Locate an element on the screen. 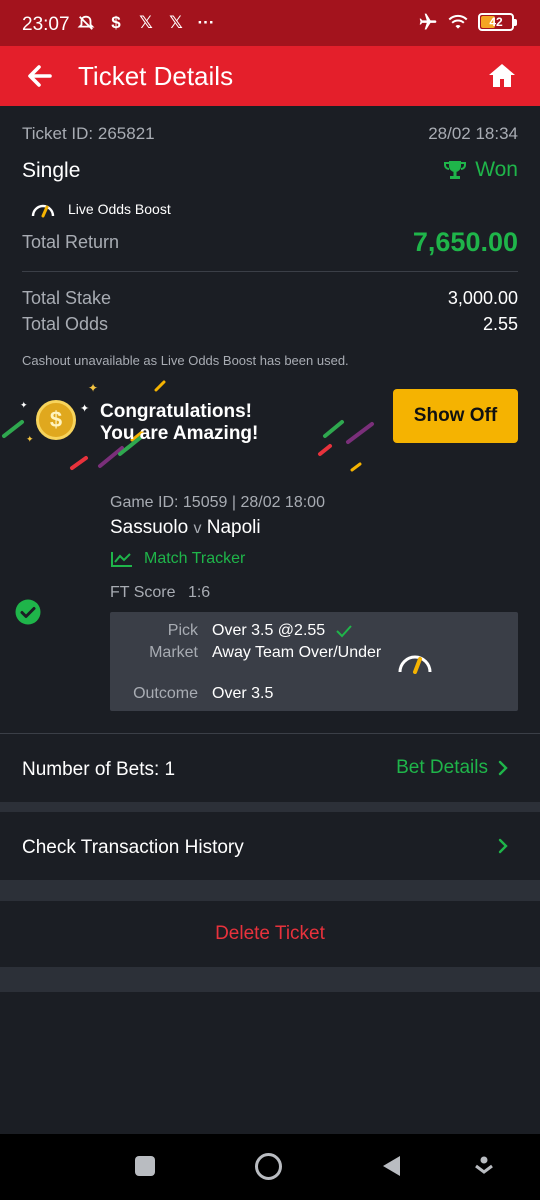 This screenshot has width=540, height=1200. status-label: Won is located at coordinates (496, 169).